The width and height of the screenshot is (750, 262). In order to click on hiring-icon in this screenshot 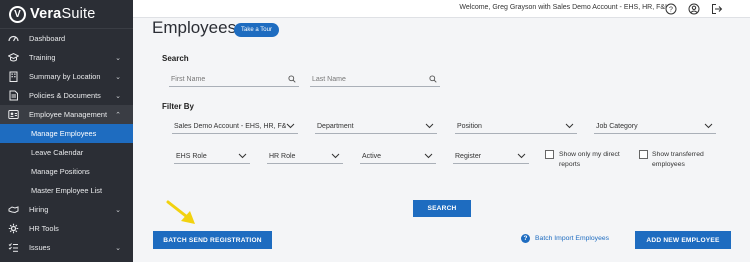, I will do `click(13, 209)`.